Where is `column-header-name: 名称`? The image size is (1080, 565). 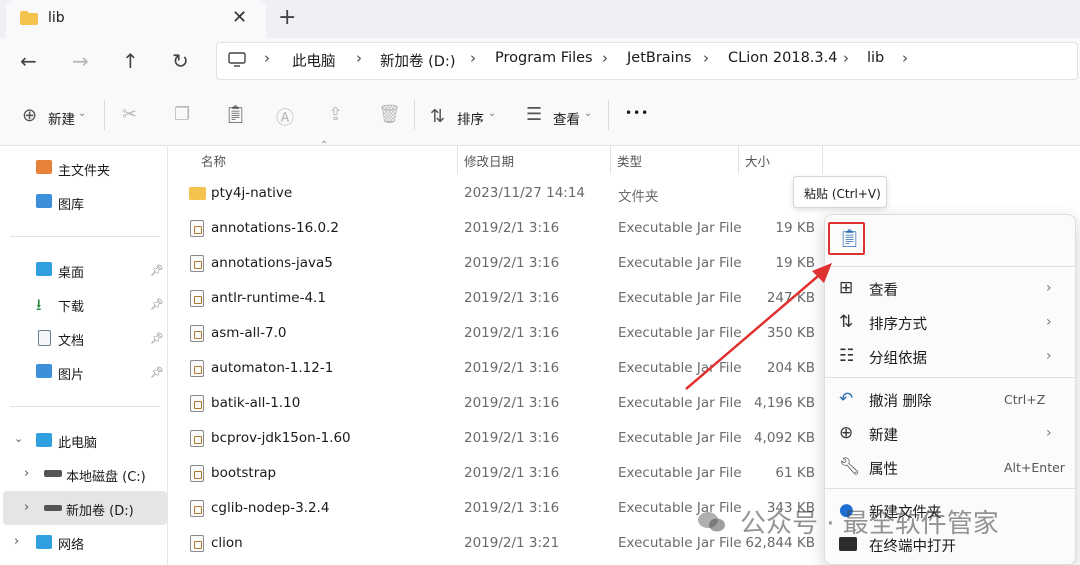 column-header-name: 名称 is located at coordinates (213, 160).